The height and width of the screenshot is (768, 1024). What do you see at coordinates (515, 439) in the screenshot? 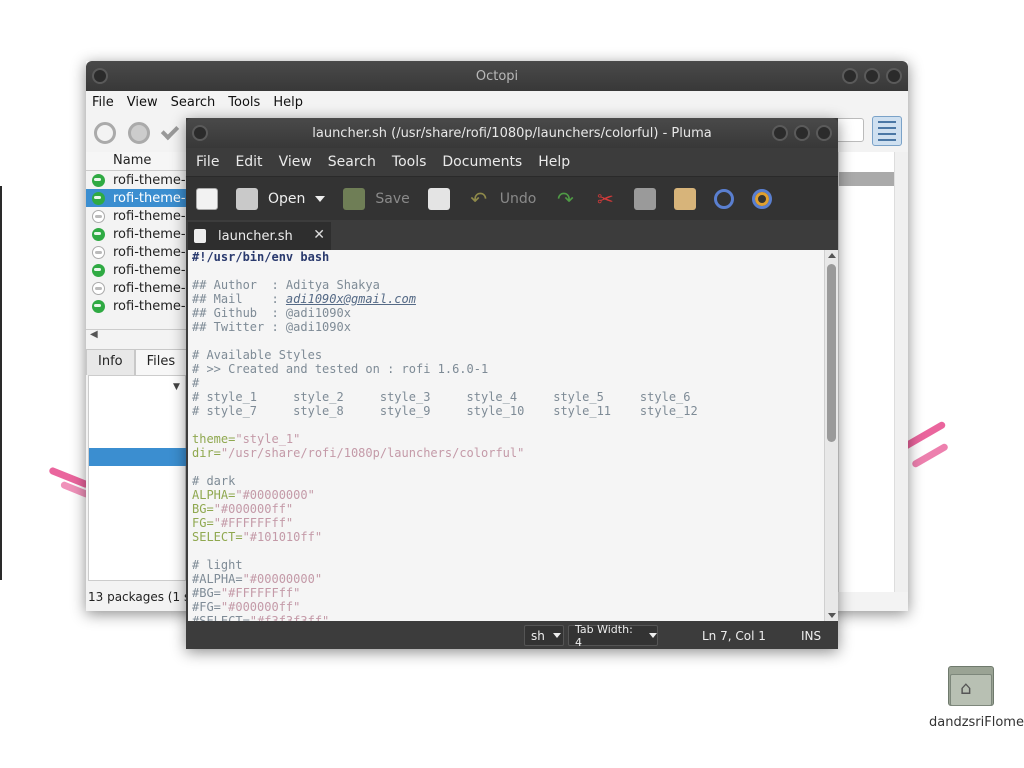
I see `code-line: theme="style_1"` at bounding box center [515, 439].